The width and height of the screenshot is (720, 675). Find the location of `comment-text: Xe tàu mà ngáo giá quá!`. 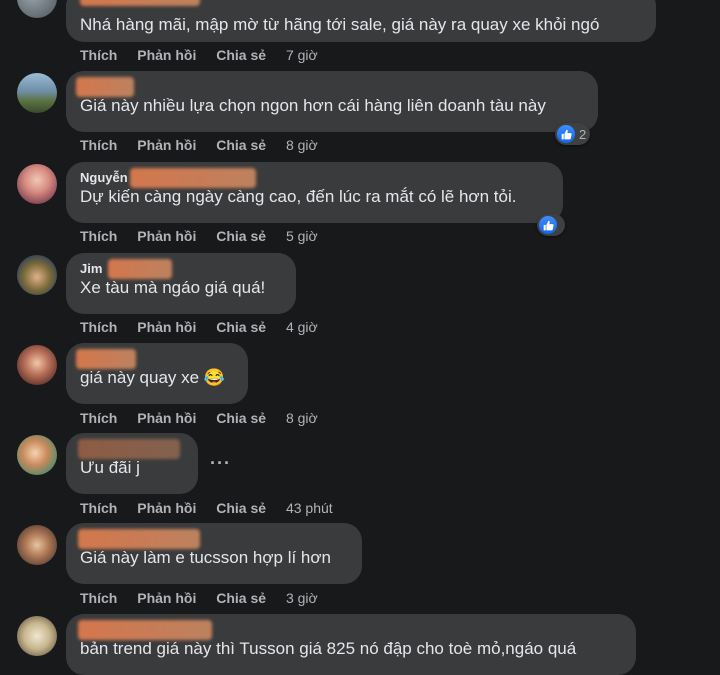

comment-text: Xe tàu mà ngáo giá quá! is located at coordinates (173, 287).